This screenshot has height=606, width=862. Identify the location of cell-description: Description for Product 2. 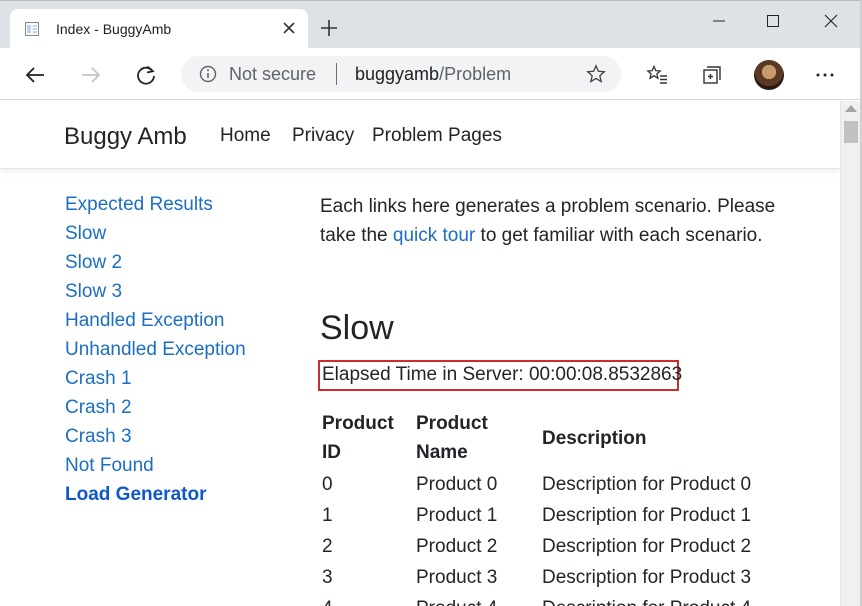
(647, 546).